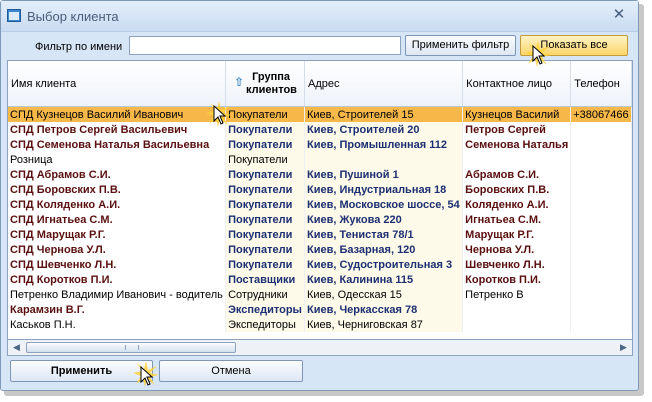  Describe the element at coordinates (517, 84) in the screenshot. I see `column-header-contact: Контактное лицо` at that location.